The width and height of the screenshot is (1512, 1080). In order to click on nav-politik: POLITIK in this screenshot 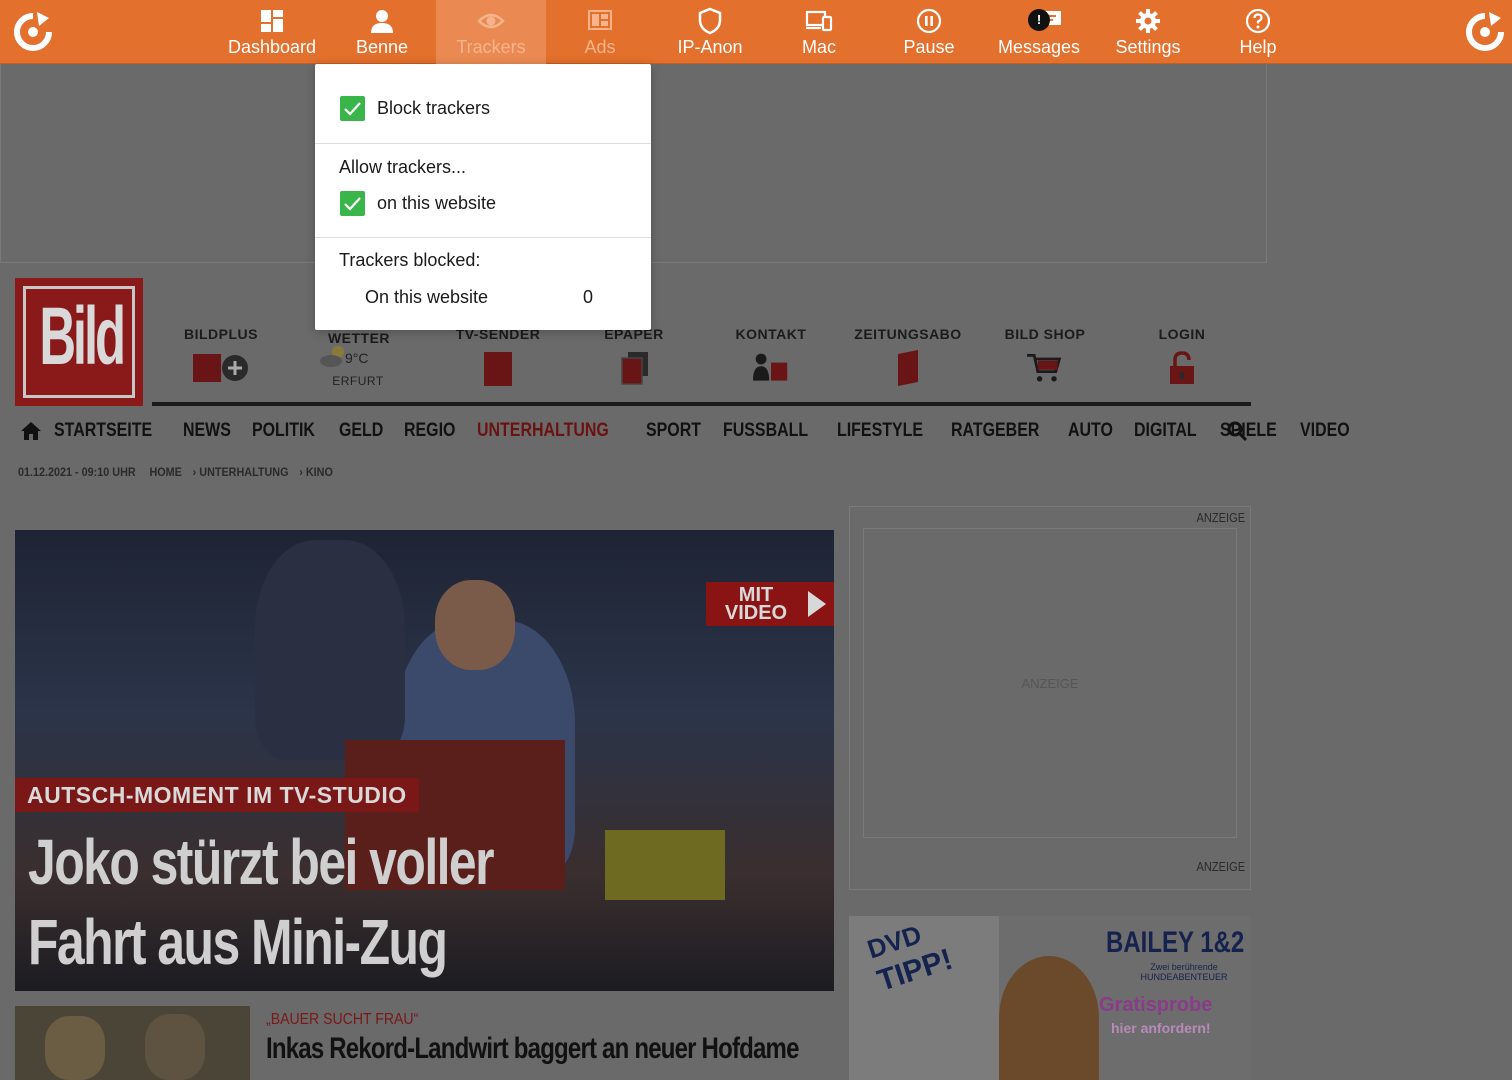, I will do `click(283, 431)`.